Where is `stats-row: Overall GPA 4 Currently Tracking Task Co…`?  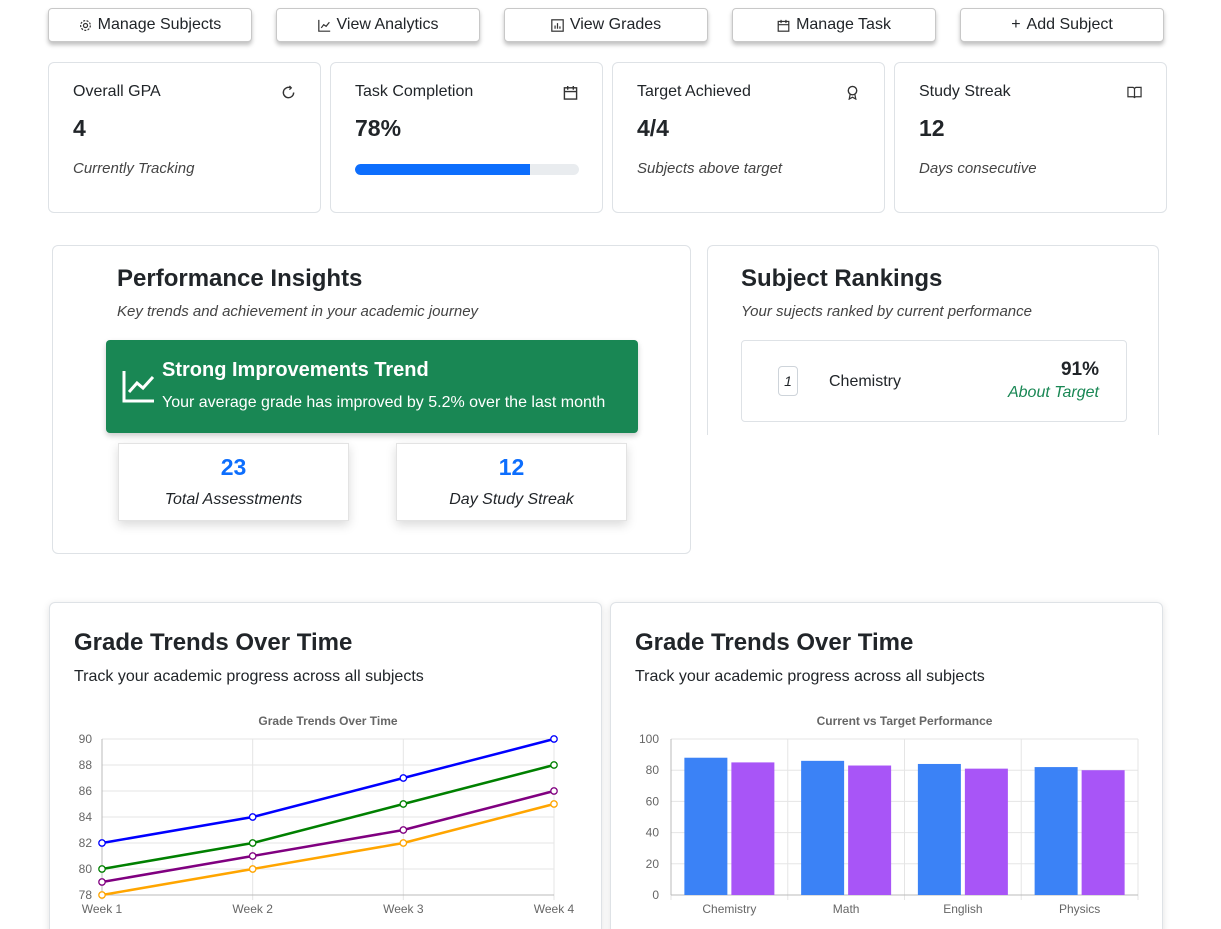 stats-row: Overall GPA 4 Currently Tracking Task Co… is located at coordinates (607, 137).